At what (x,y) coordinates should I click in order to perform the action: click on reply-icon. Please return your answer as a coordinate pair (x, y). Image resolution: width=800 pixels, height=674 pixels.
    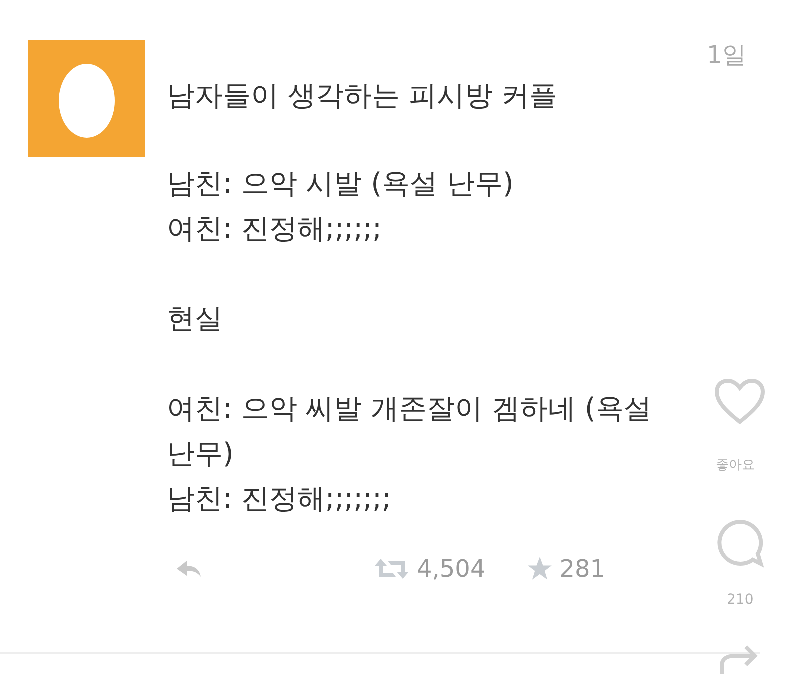
    Looking at the image, I should click on (189, 569).